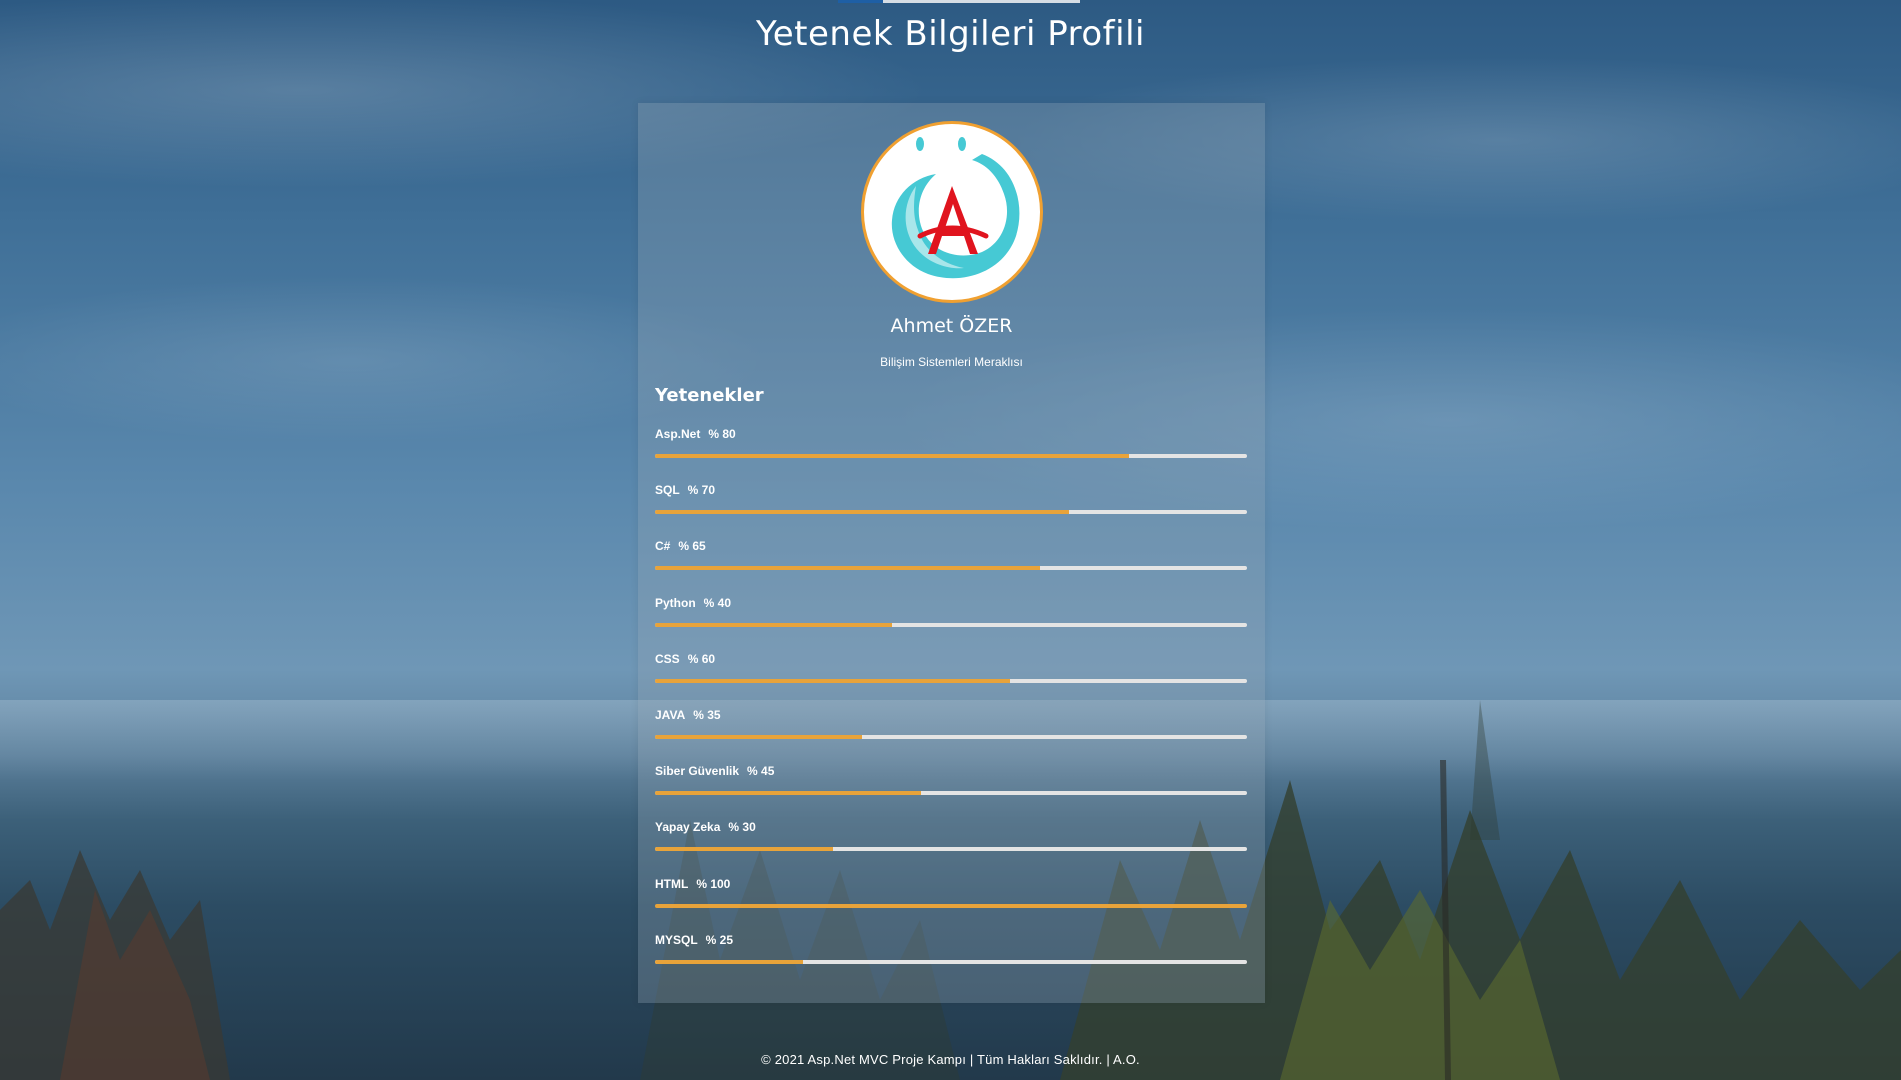 This screenshot has width=1901, height=1080. Describe the element at coordinates (951, 362) in the screenshot. I see `profile-subtitle: Bilişim Sistemleri Meraklısı` at that location.